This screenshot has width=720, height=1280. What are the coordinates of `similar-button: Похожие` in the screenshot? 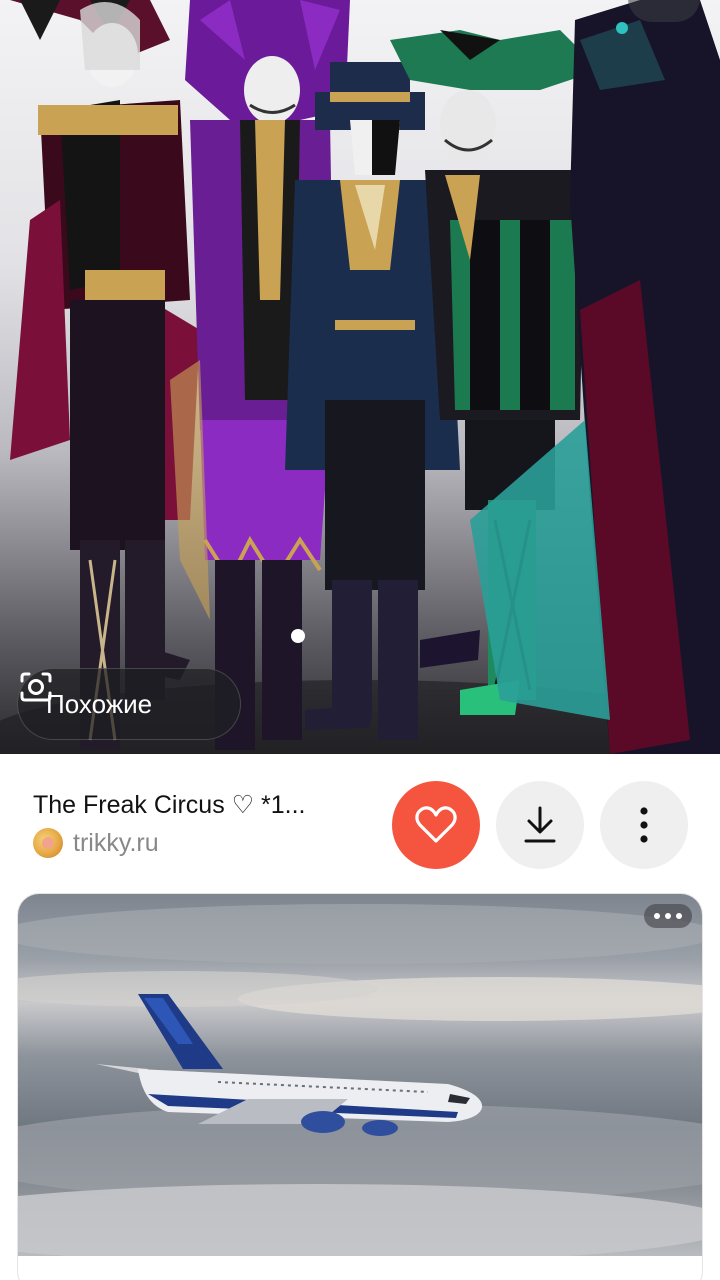 It's located at (129, 704).